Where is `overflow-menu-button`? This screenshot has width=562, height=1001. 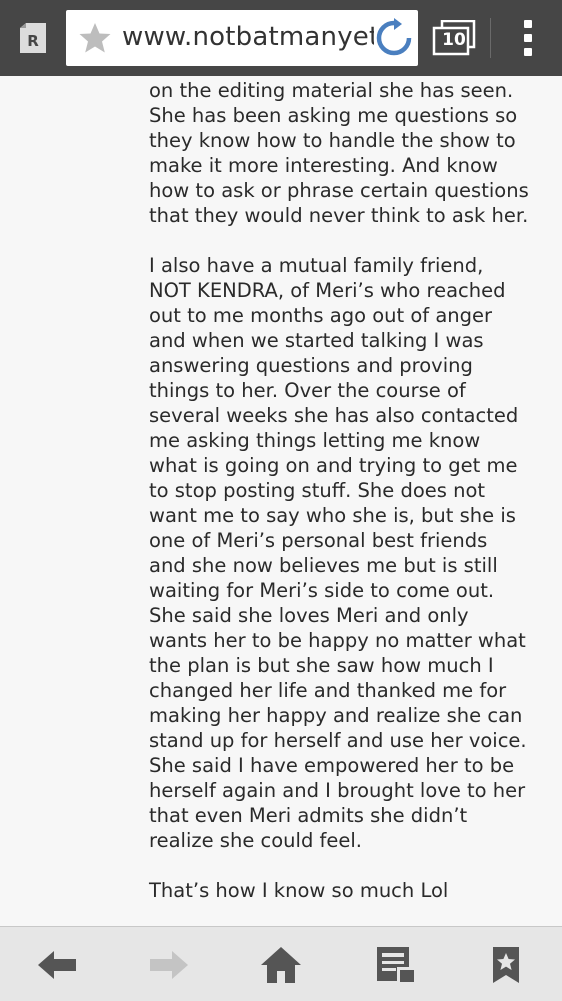 overflow-menu-button is located at coordinates (528, 38).